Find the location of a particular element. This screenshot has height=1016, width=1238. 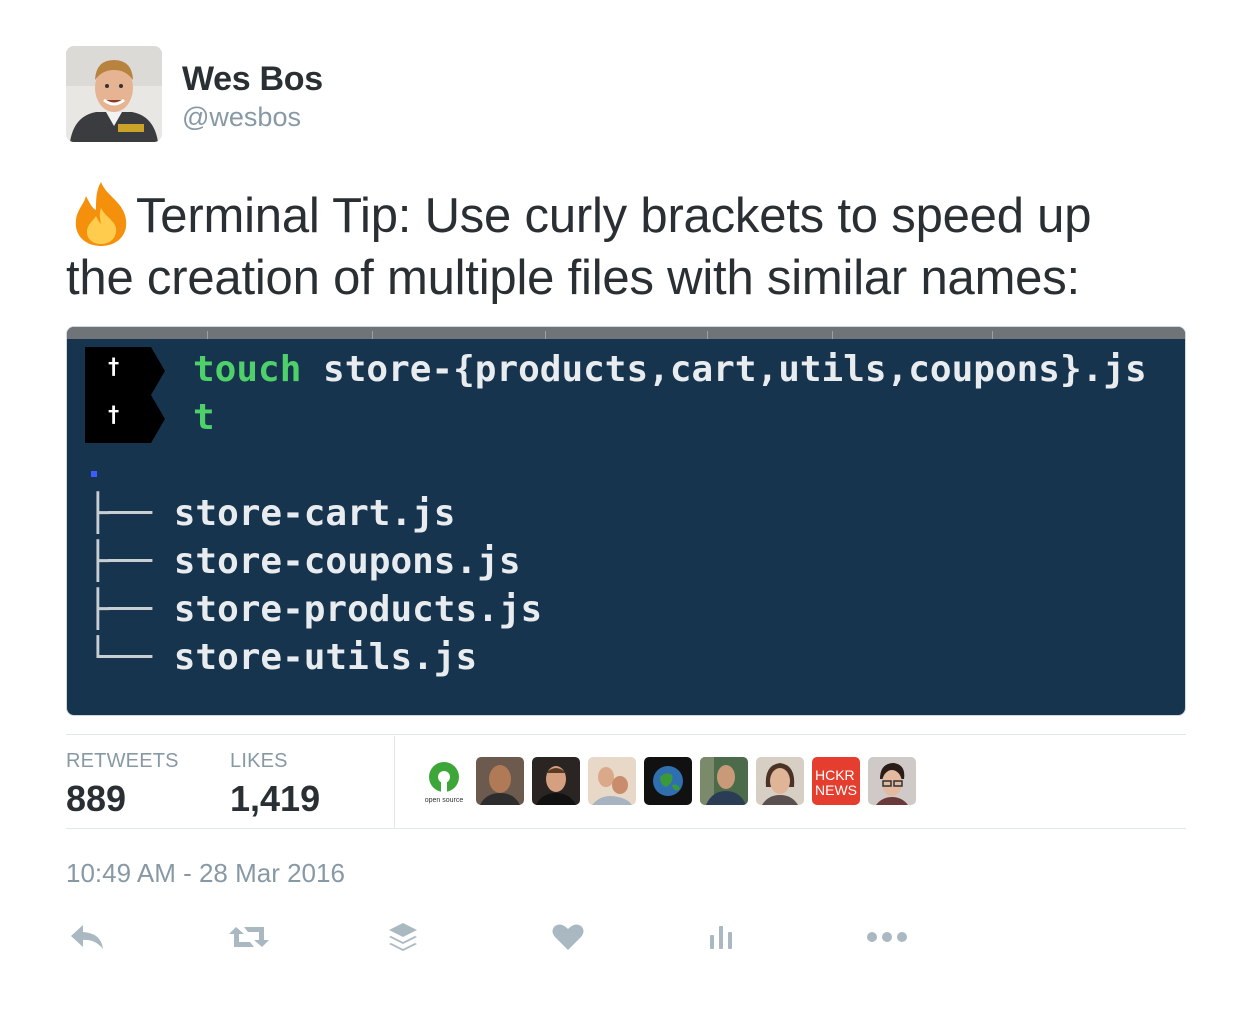

liker-avatar-open-source: open source is located at coordinates (444, 781).